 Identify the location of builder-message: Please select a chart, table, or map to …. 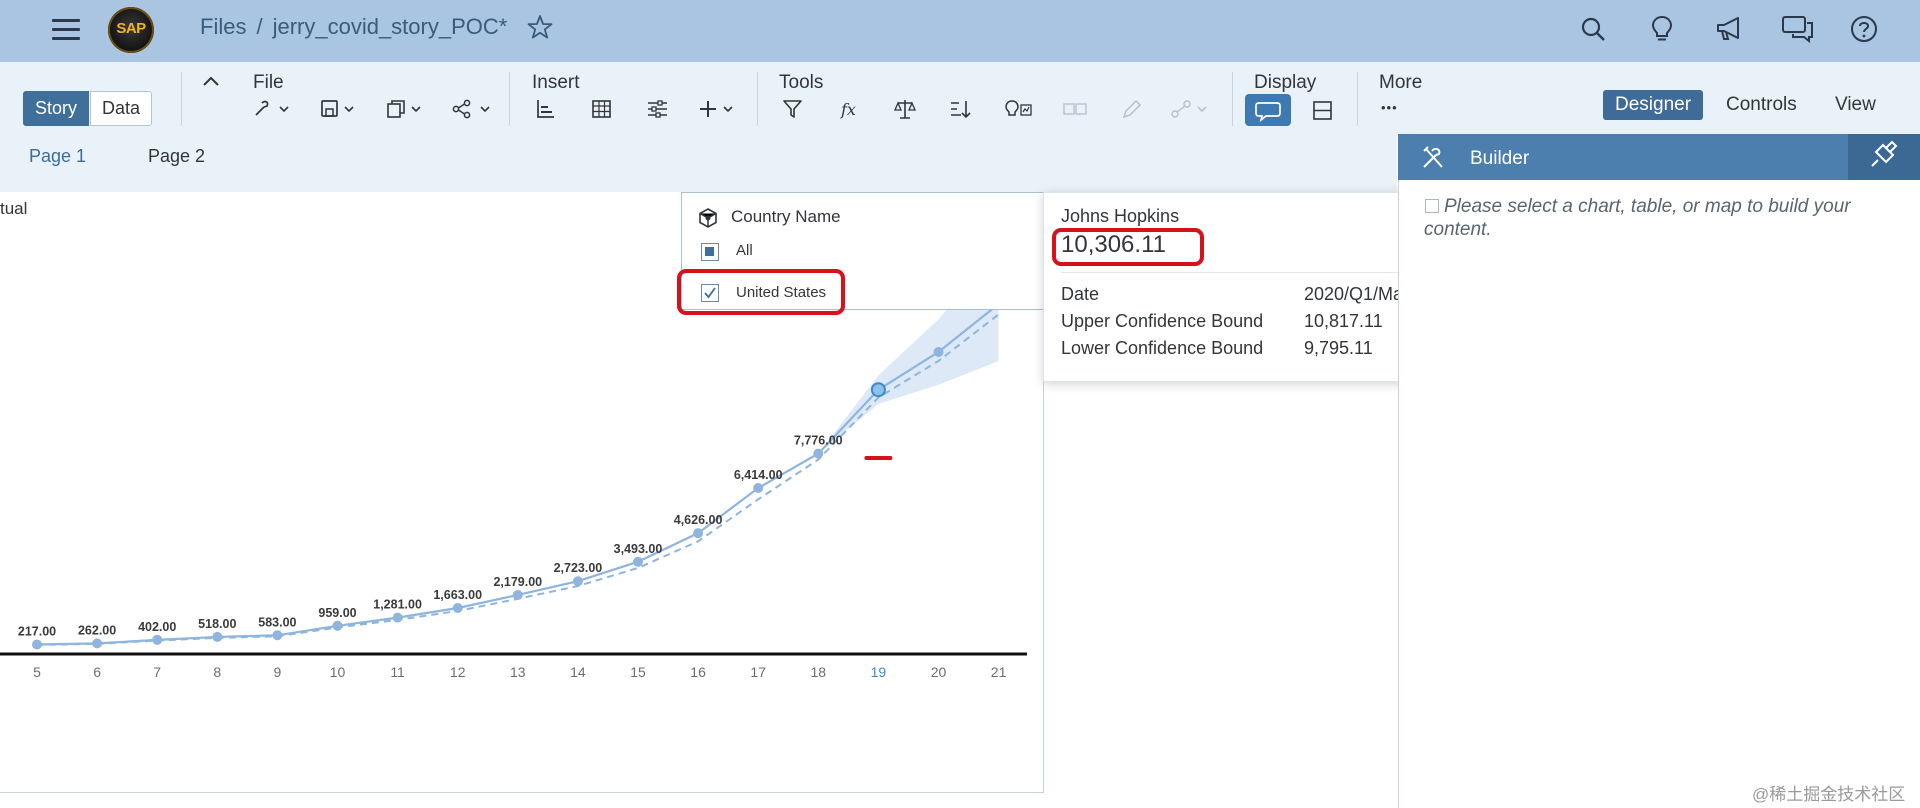
(1659, 218).